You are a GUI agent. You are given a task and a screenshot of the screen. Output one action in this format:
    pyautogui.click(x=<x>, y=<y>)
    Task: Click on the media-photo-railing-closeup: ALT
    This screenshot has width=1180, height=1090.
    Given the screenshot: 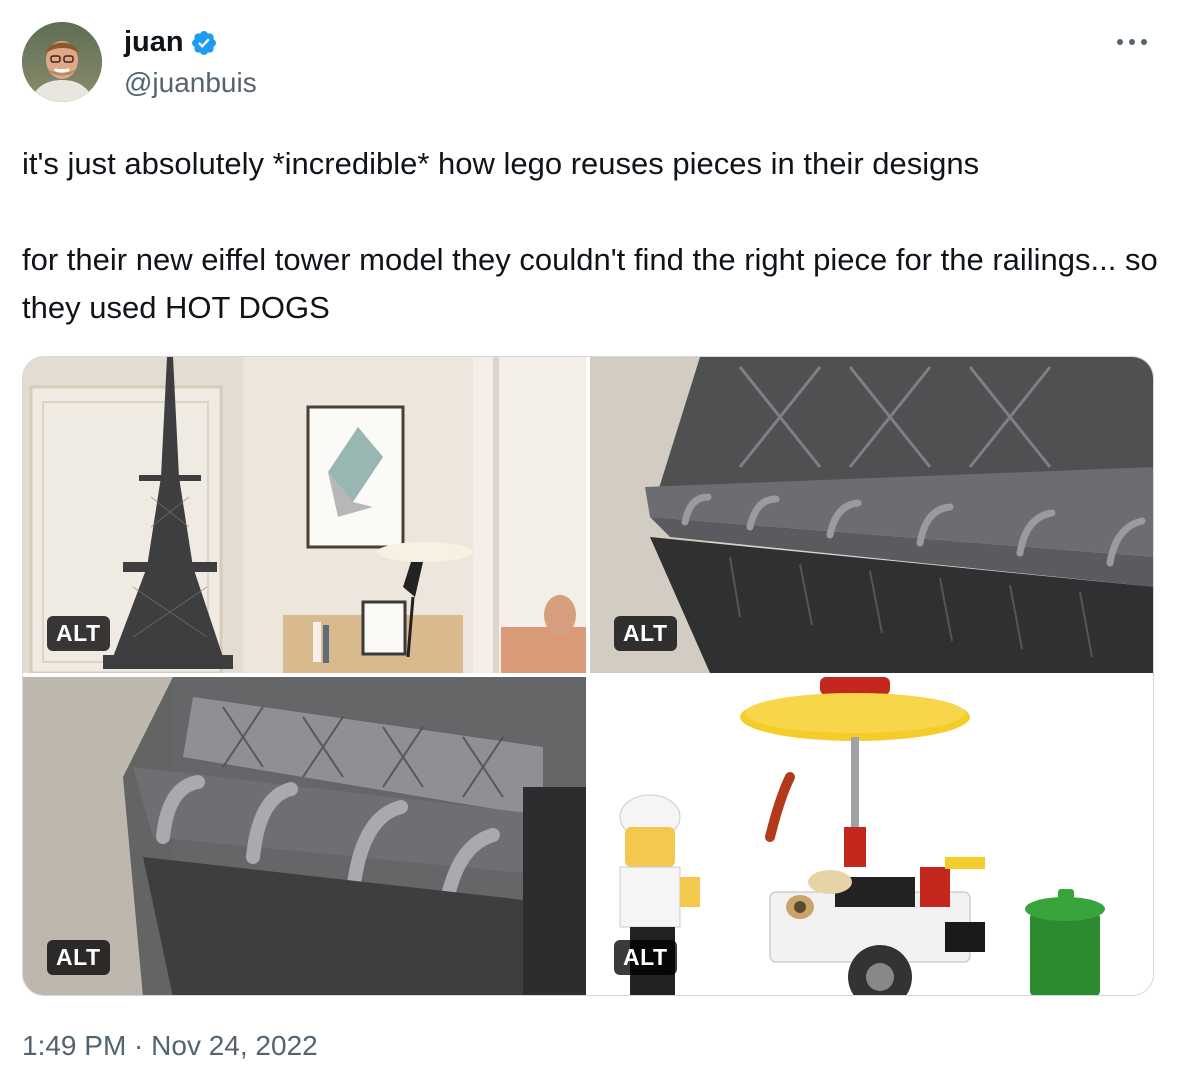 What is the action you would take?
    pyautogui.click(x=304, y=836)
    